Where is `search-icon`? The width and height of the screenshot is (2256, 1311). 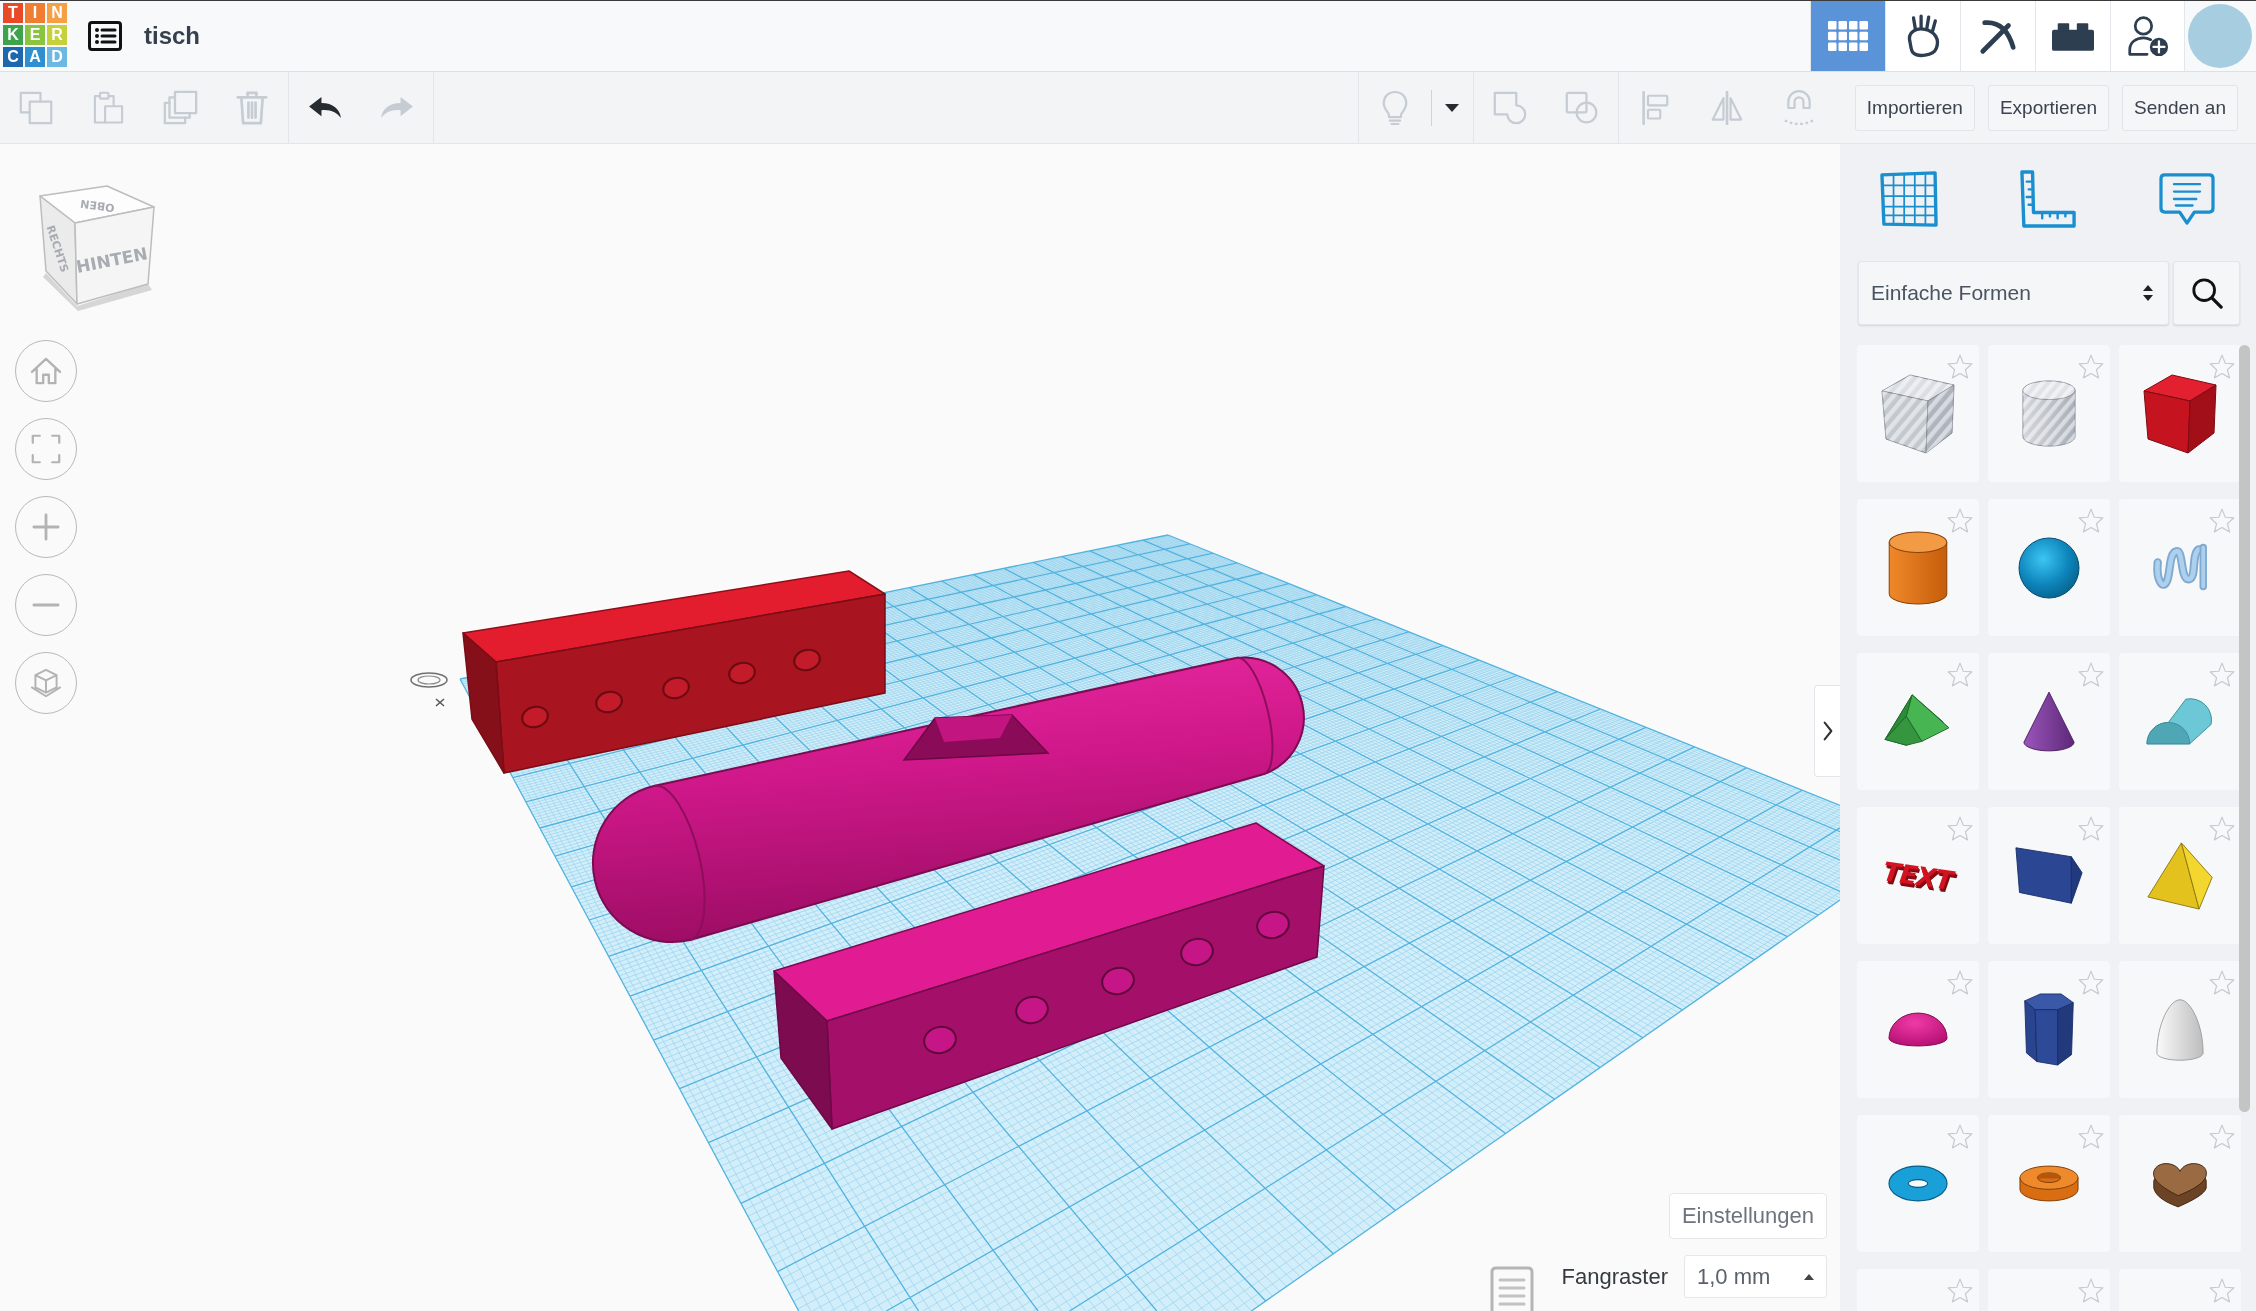 search-icon is located at coordinates (2206, 293).